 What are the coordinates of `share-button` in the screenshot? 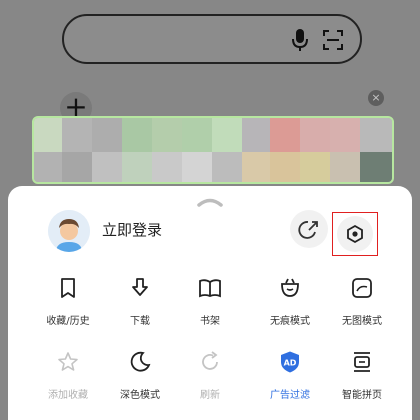 It's located at (309, 229).